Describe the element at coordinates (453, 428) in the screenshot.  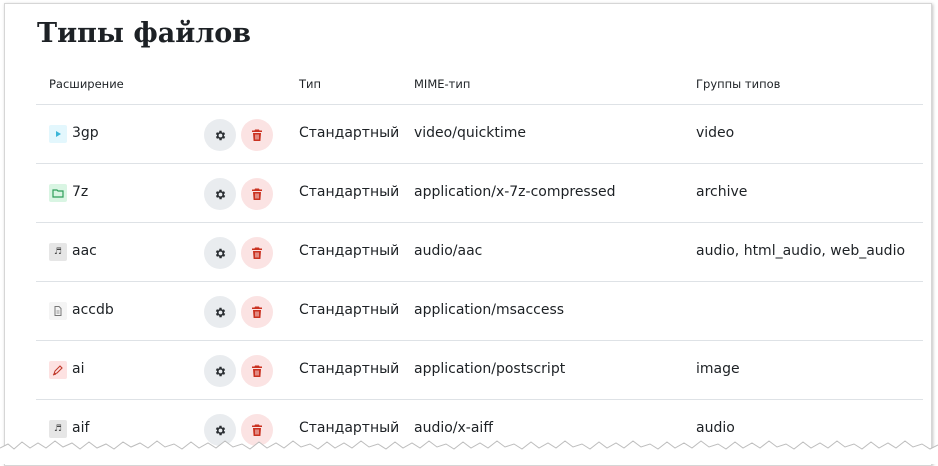
I see `mime-cell: audio/x-aiff` at that location.